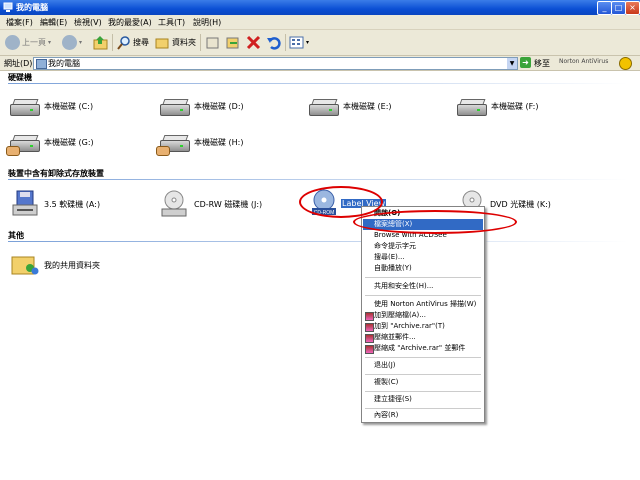 The image size is (640, 480). Describe the element at coordinates (72, 265) in the screenshot. I see `folder-label: 我的共用資料夾` at that location.